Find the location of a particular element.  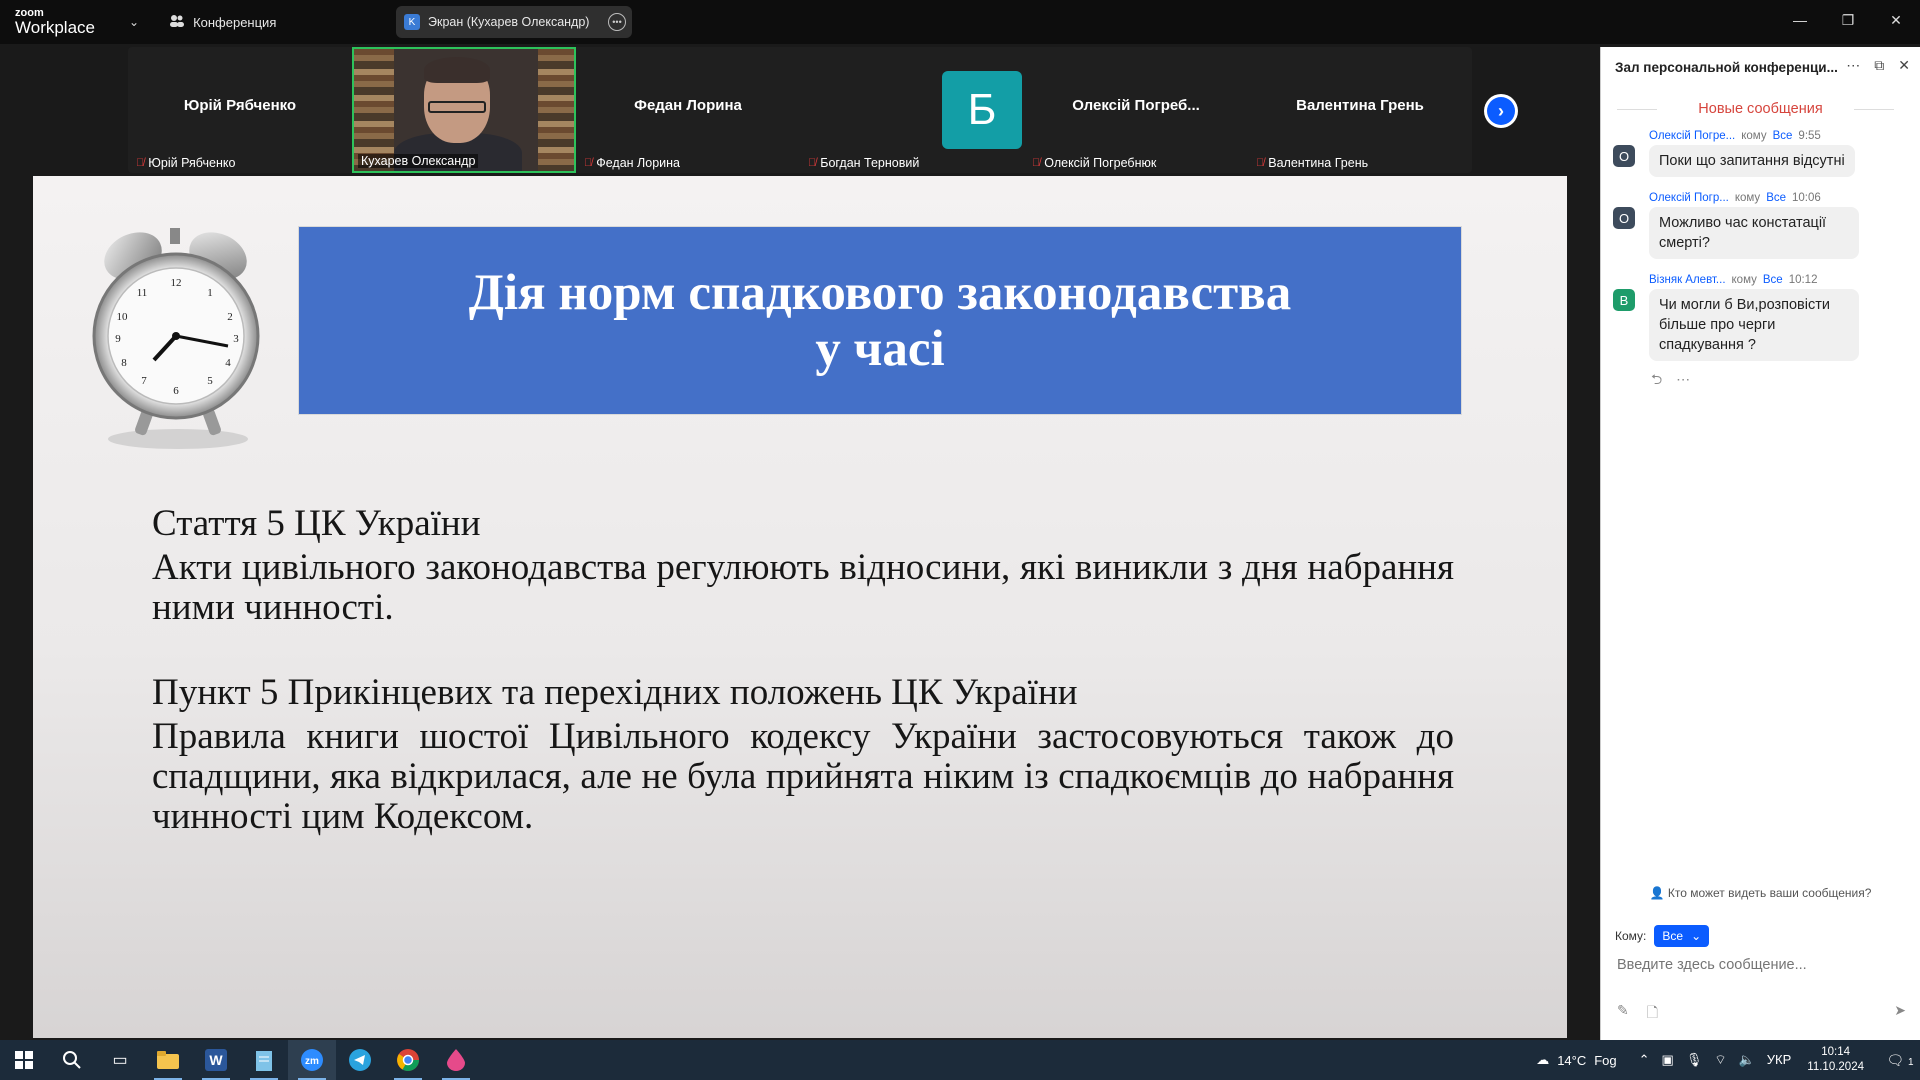

search-icon is located at coordinates (72, 1060).